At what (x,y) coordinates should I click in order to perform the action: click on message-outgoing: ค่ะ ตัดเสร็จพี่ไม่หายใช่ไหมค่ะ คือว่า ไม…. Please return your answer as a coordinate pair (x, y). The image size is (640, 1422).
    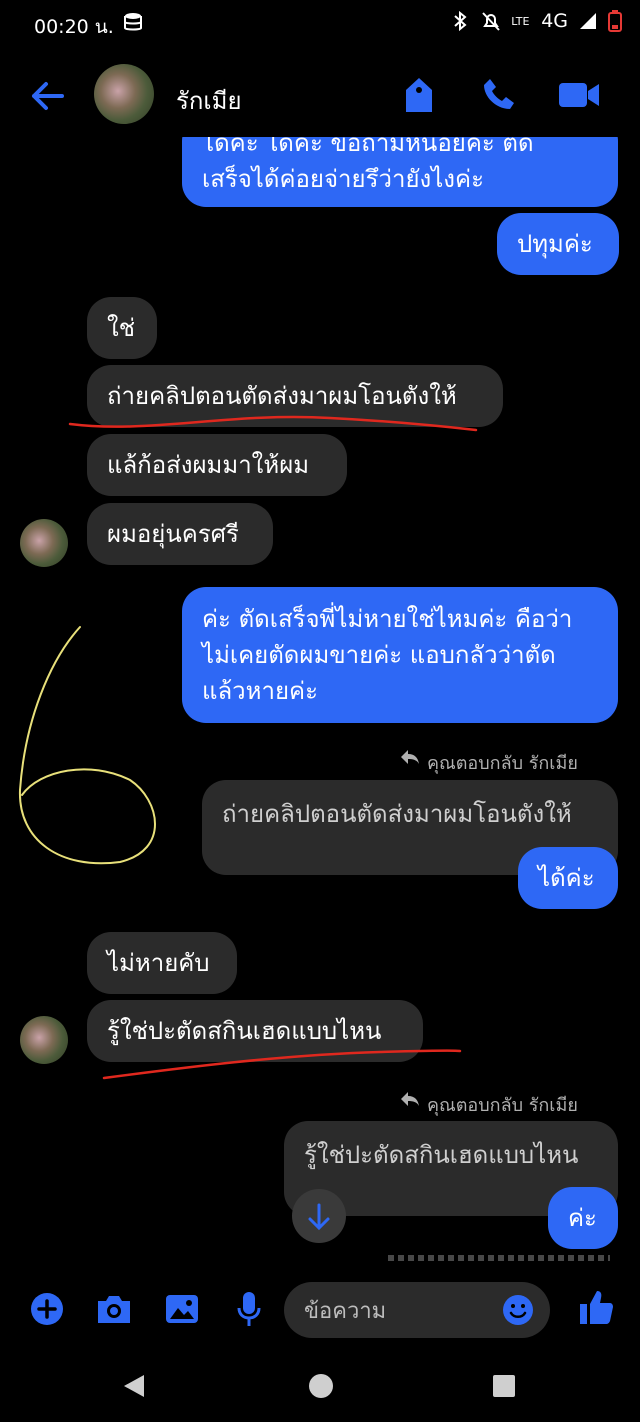
    Looking at the image, I should click on (400, 655).